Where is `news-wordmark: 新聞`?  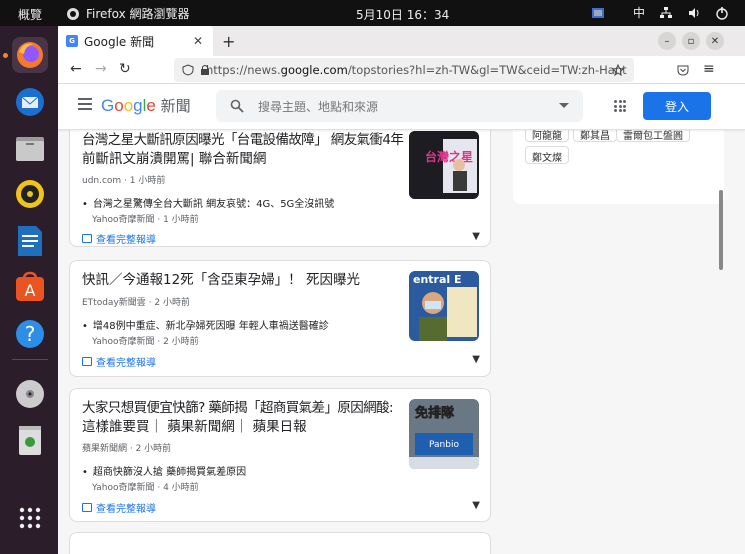 news-wordmark: 新聞 is located at coordinates (175, 106).